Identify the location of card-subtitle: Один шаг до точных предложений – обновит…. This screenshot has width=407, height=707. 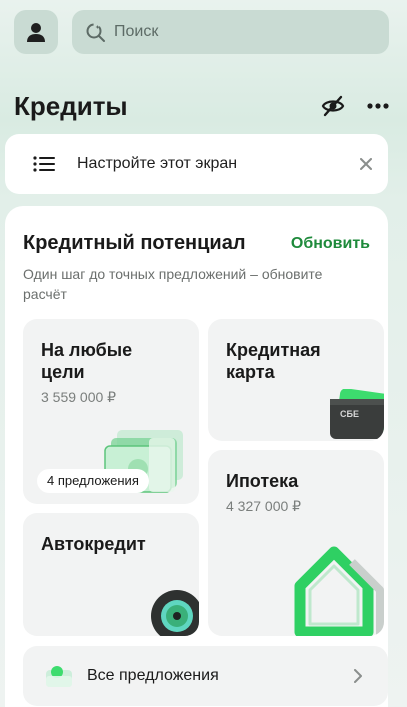
(173, 284).